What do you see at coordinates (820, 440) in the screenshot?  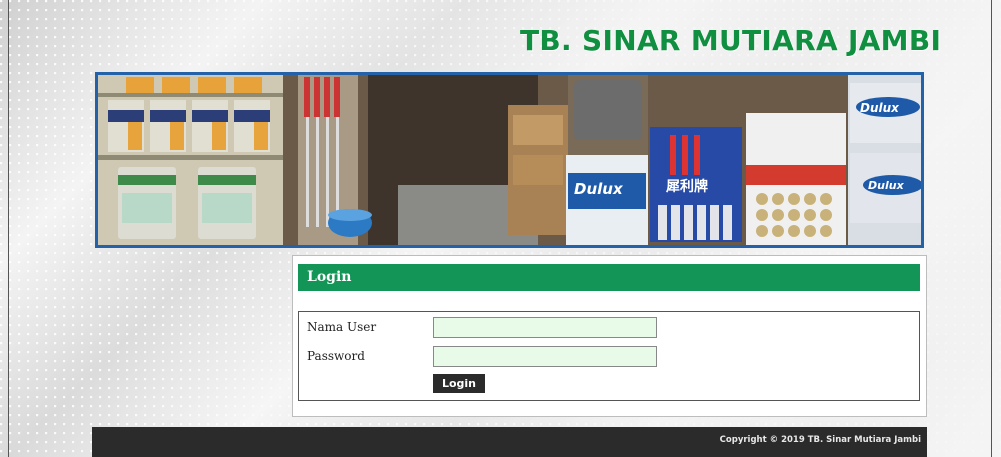 I see `footer-copyright: Copyright © 2019 TB. Sinar Mutiara Jambi` at bounding box center [820, 440].